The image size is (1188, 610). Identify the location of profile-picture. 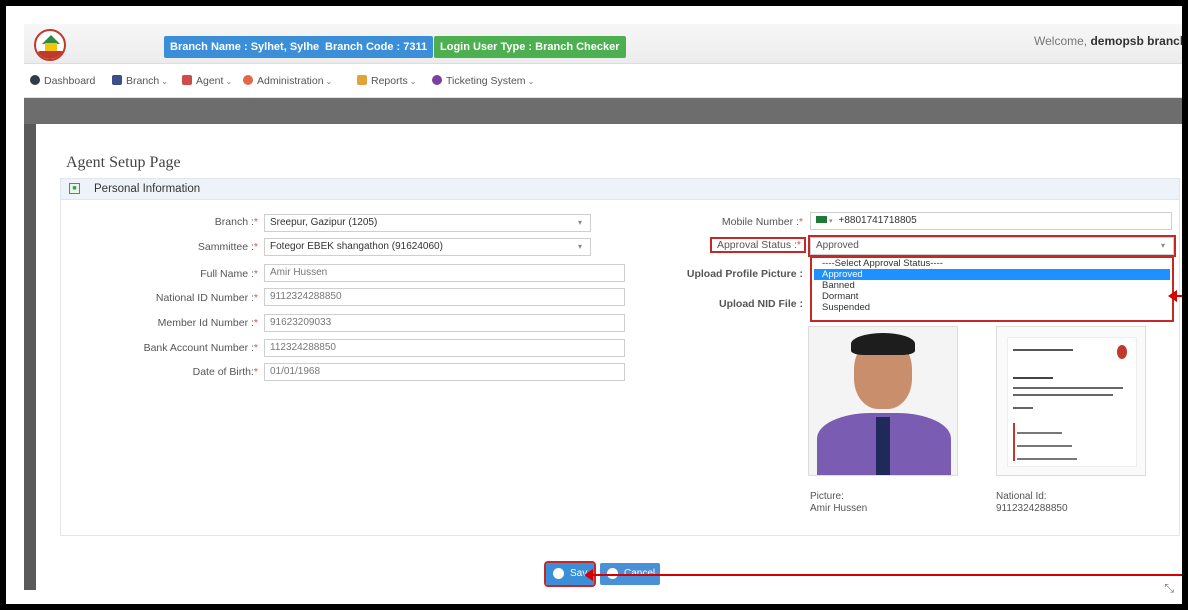
(883, 401).